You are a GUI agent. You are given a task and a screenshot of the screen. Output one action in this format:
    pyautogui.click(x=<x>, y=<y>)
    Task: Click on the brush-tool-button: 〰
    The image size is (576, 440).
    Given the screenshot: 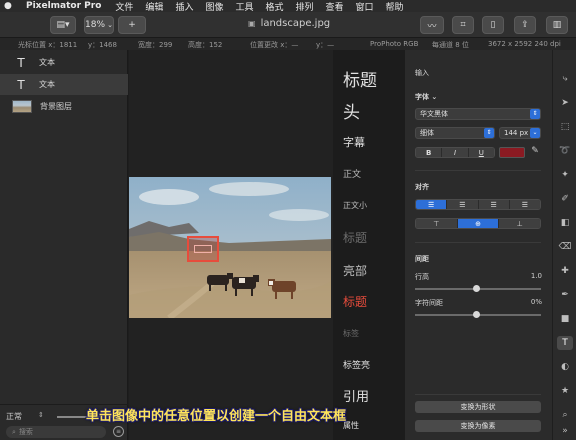 What is the action you would take?
    pyautogui.click(x=432, y=25)
    